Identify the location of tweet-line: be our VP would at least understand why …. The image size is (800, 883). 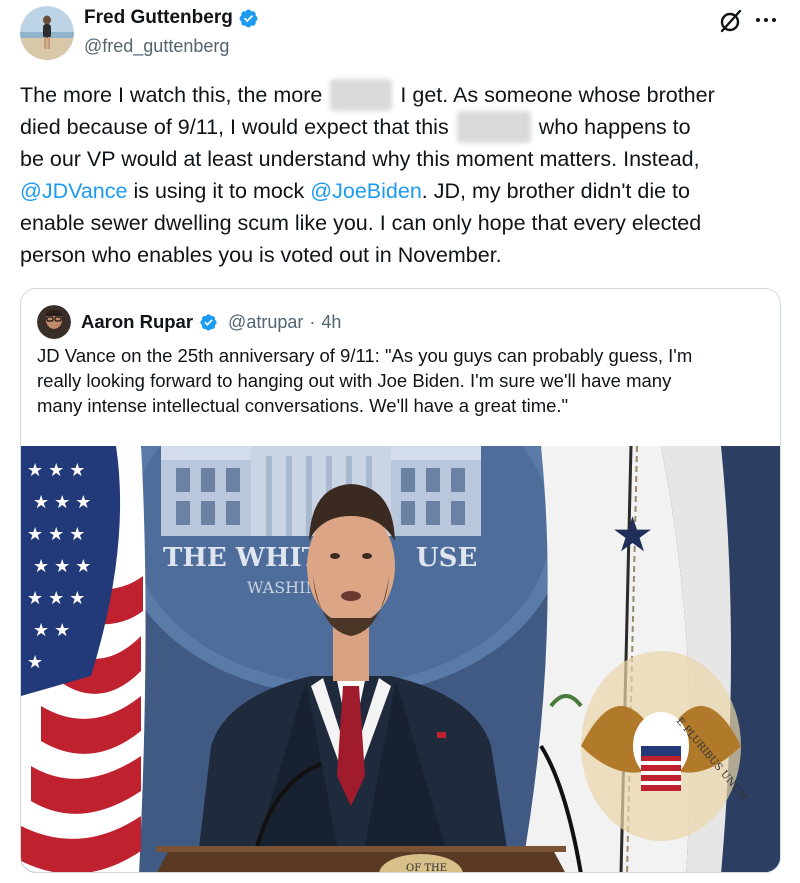
(360, 159).